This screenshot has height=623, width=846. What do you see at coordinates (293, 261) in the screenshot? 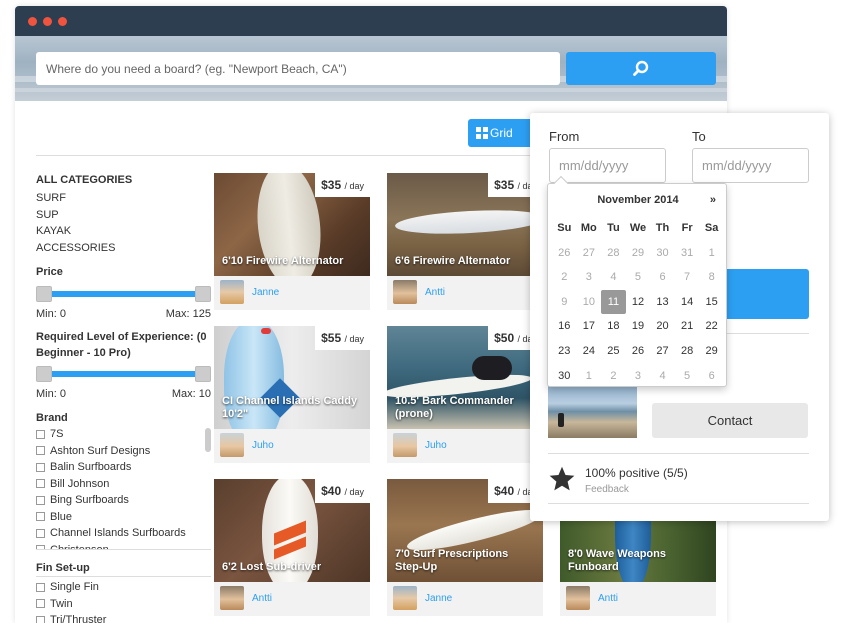
I see `listing-title: 6'10 Firewire Alternator` at bounding box center [293, 261].